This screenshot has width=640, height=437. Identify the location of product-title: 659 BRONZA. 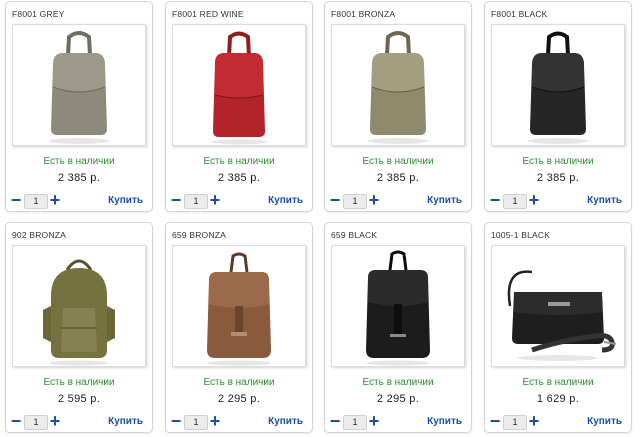
(199, 235).